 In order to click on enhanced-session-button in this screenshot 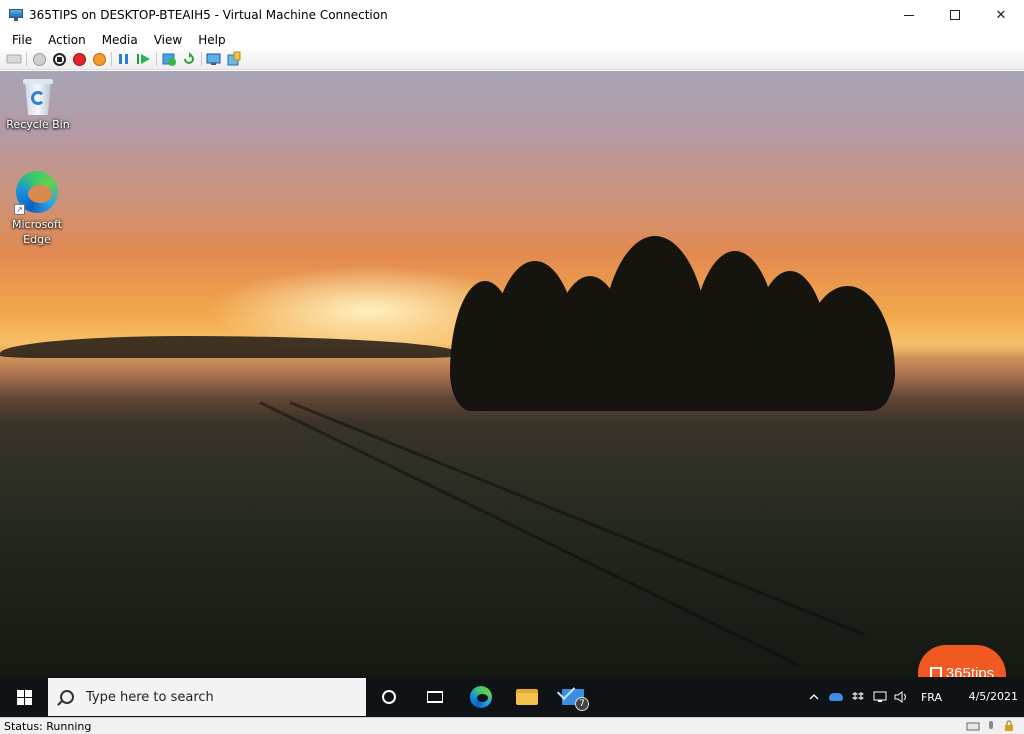, I will do `click(214, 59)`.